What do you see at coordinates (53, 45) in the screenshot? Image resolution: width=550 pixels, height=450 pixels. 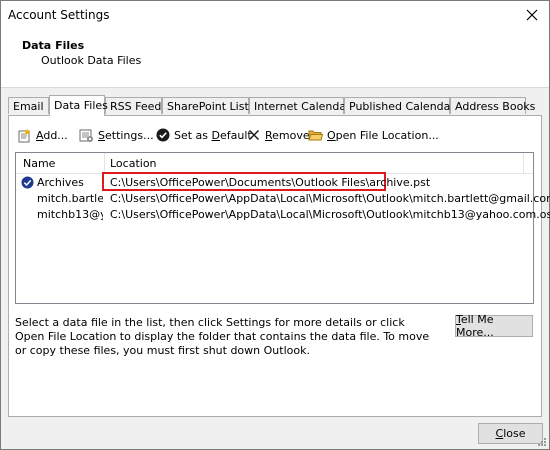 I see `header-title: Data Files` at bounding box center [53, 45].